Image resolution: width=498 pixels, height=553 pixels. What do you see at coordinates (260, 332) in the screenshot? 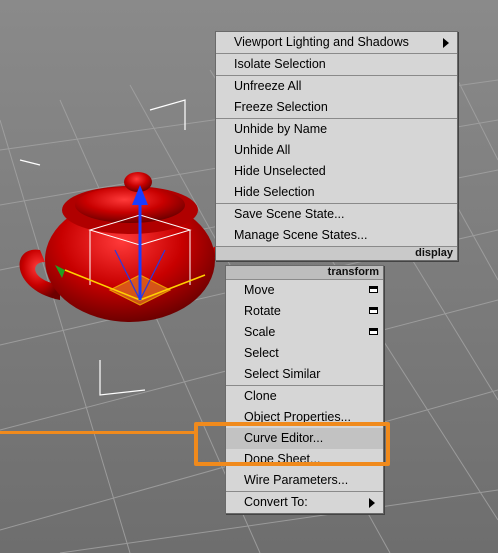
I see `menu-item-label: Scale` at bounding box center [260, 332].